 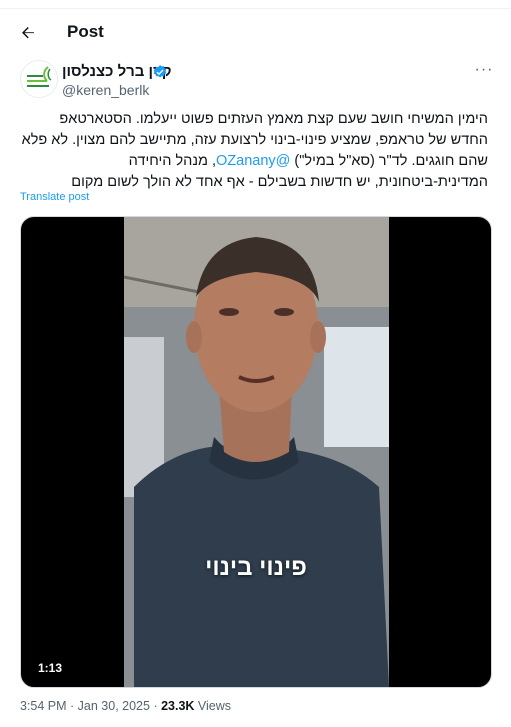 I want to click on back-button, so click(x=28, y=33).